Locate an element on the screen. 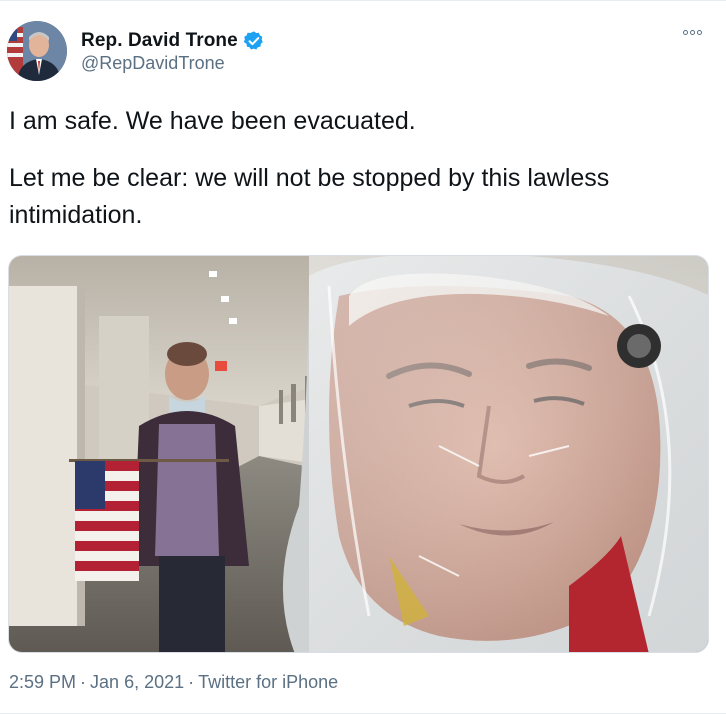  author-display-name: Rep. David Trone is located at coordinates (159, 41).